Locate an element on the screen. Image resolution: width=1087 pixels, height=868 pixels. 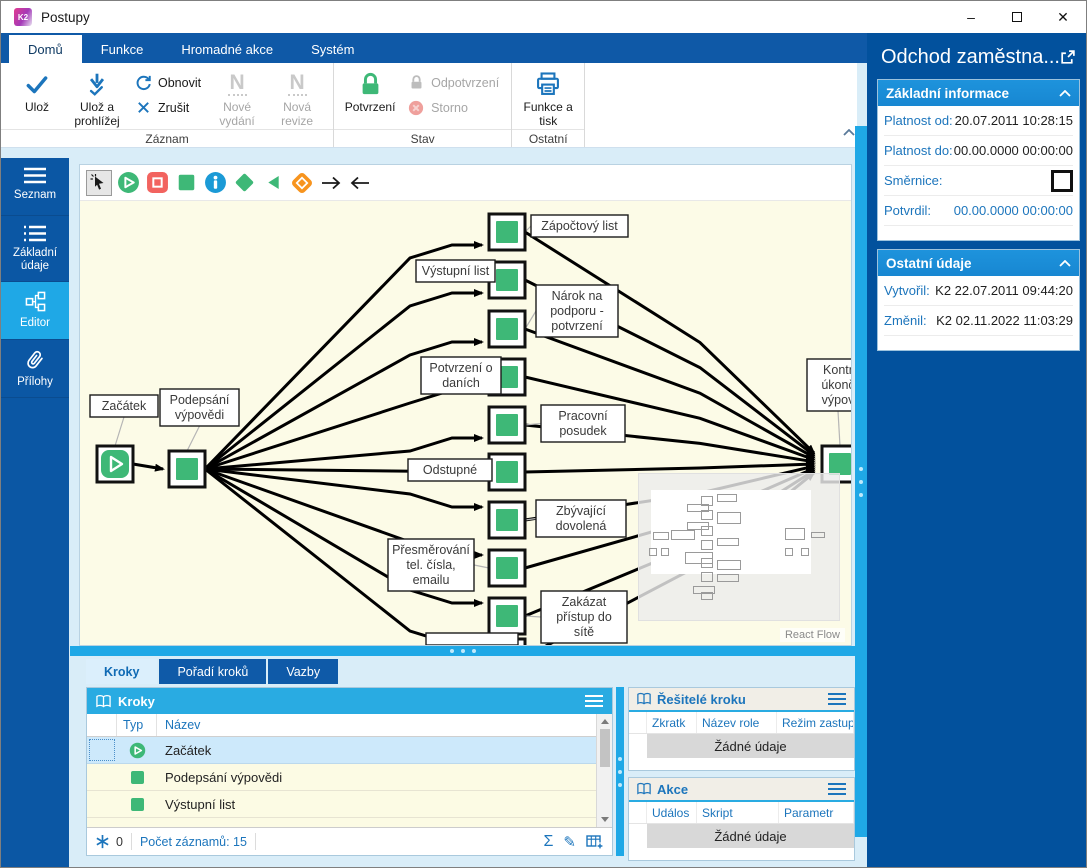
bottom-tab-poradi-kroku: Pořadí kroků is located at coordinates (213, 671).